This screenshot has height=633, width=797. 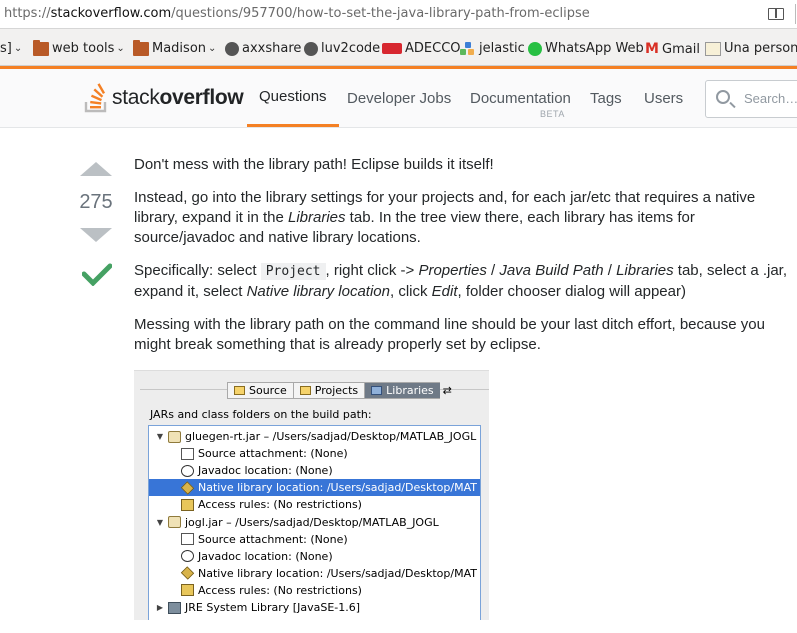 What do you see at coordinates (652, 49) in the screenshot?
I see `gmail-icon: M` at bounding box center [652, 49].